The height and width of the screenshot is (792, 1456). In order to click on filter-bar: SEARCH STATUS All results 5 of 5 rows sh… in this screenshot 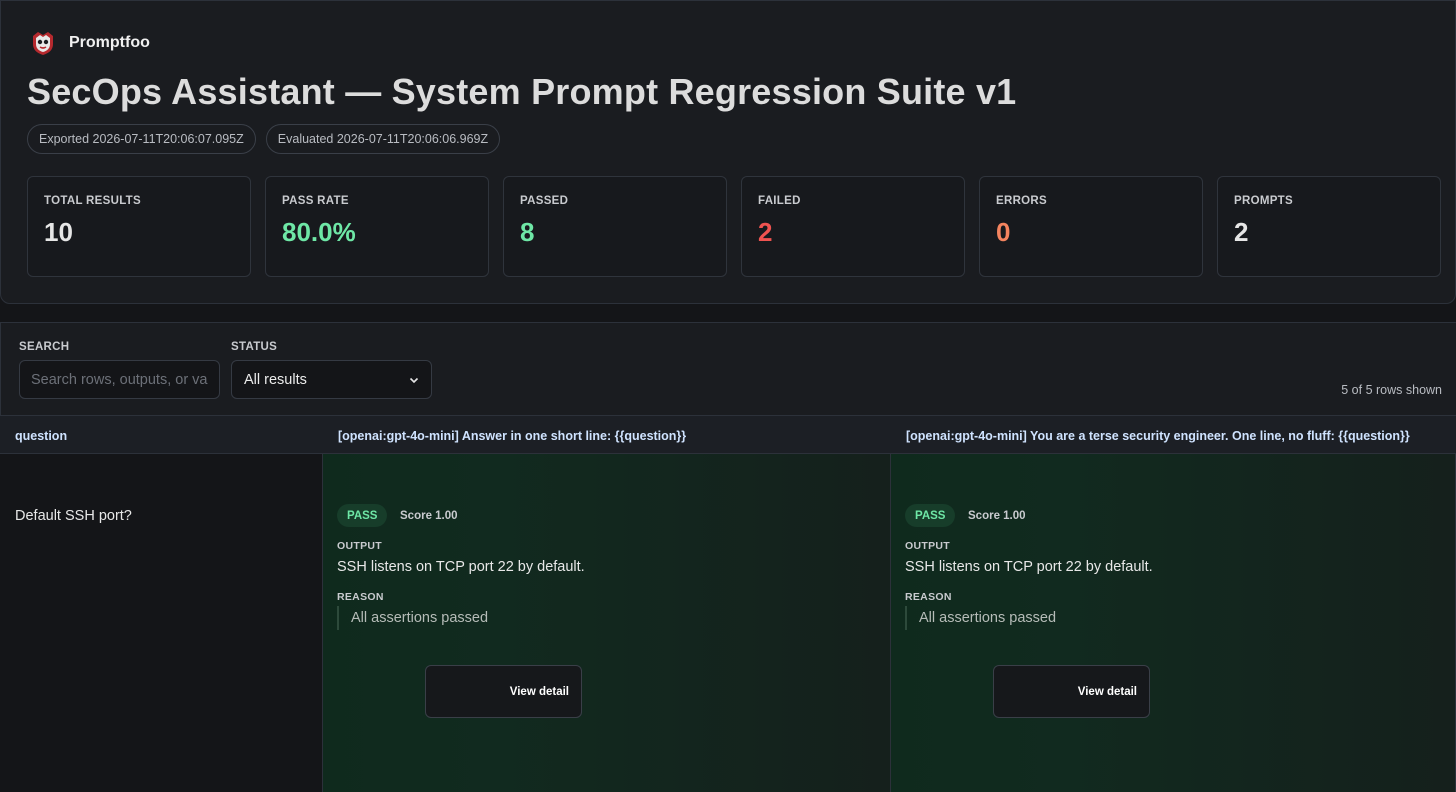, I will do `click(728, 368)`.